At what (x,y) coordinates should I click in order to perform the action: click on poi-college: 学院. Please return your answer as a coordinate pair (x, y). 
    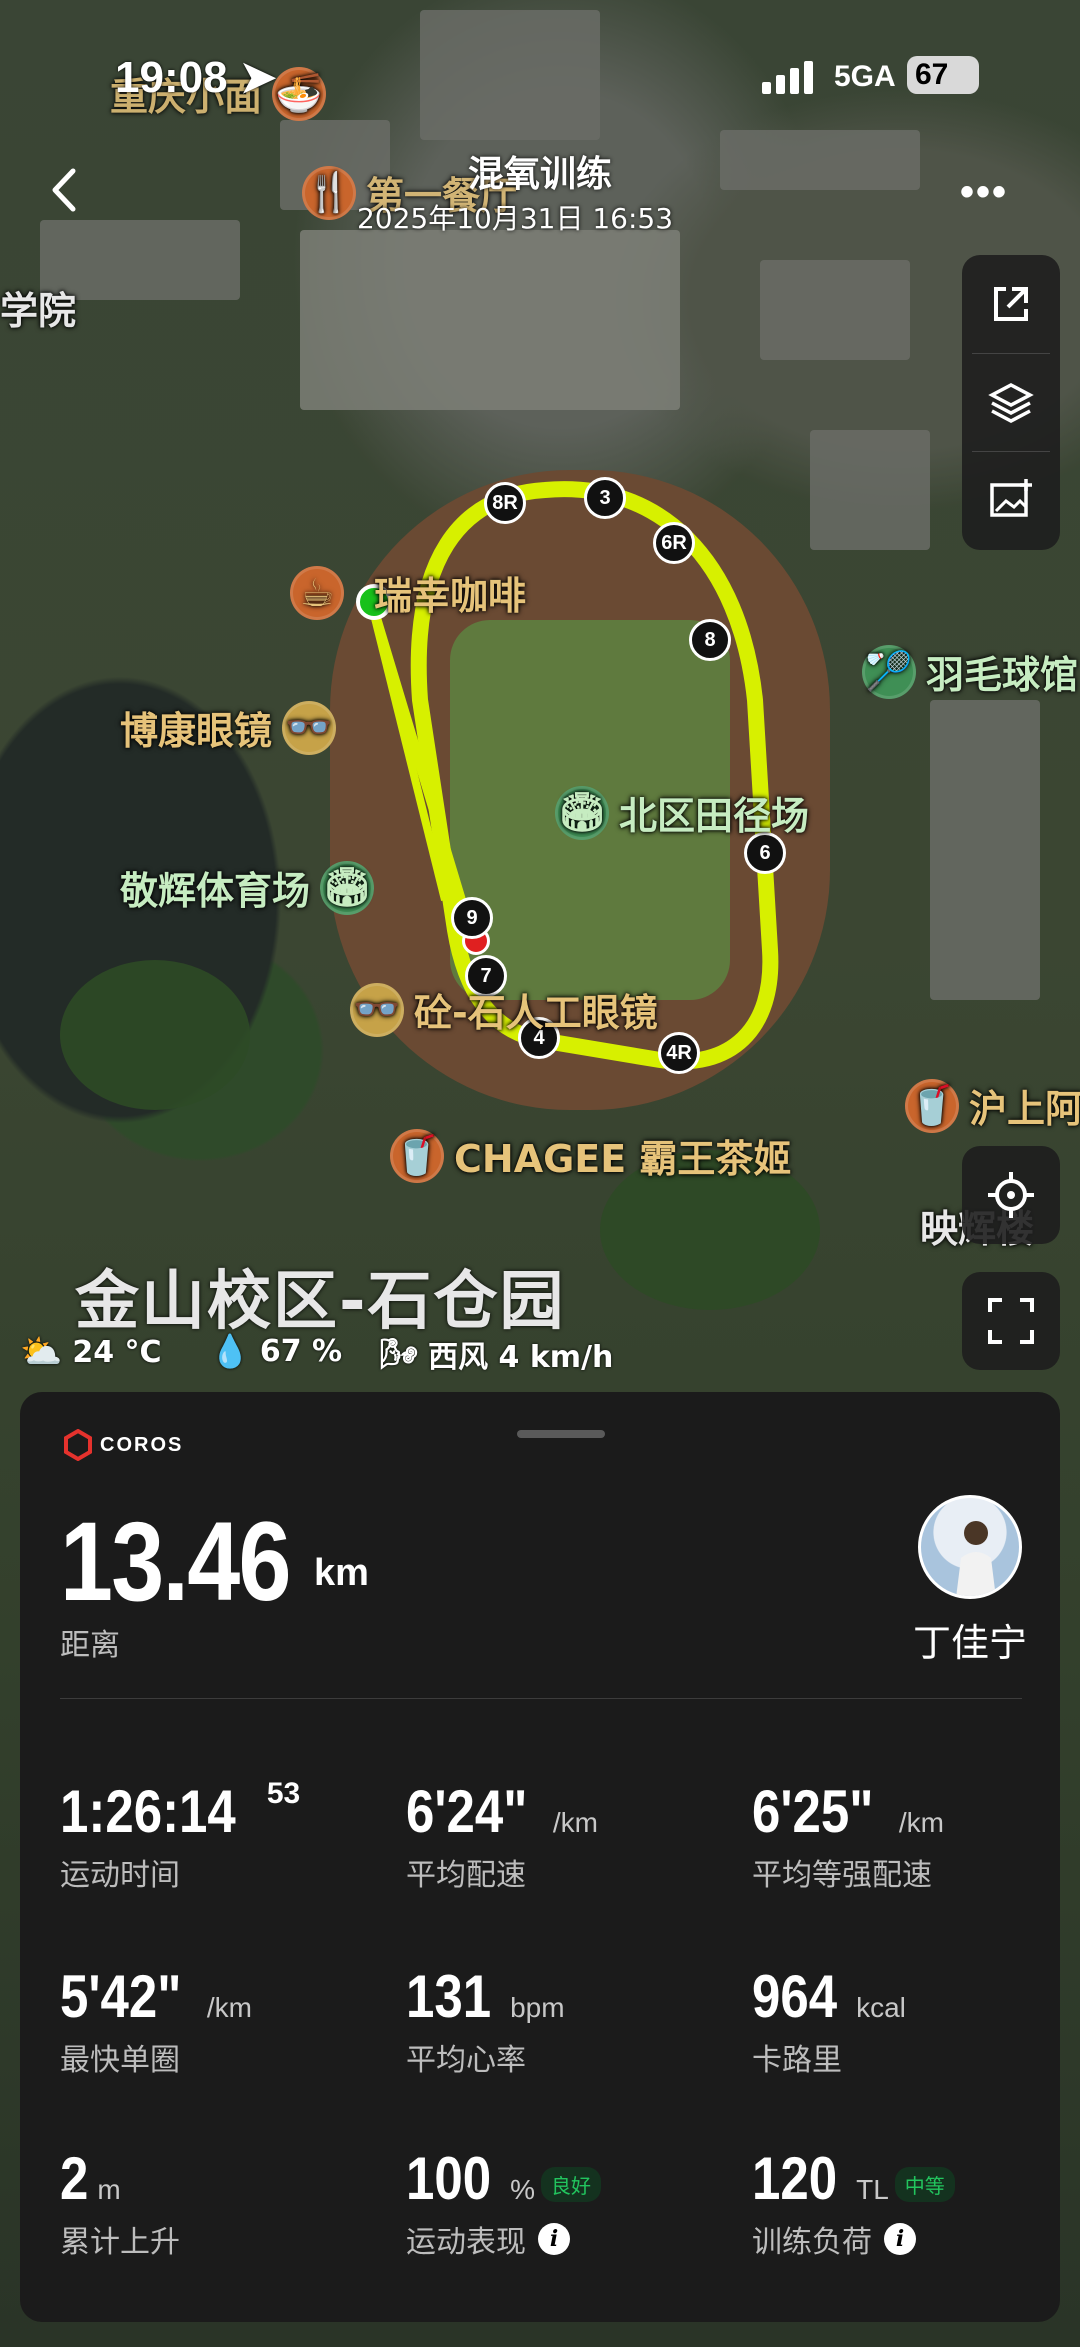
    Looking at the image, I should click on (38, 307).